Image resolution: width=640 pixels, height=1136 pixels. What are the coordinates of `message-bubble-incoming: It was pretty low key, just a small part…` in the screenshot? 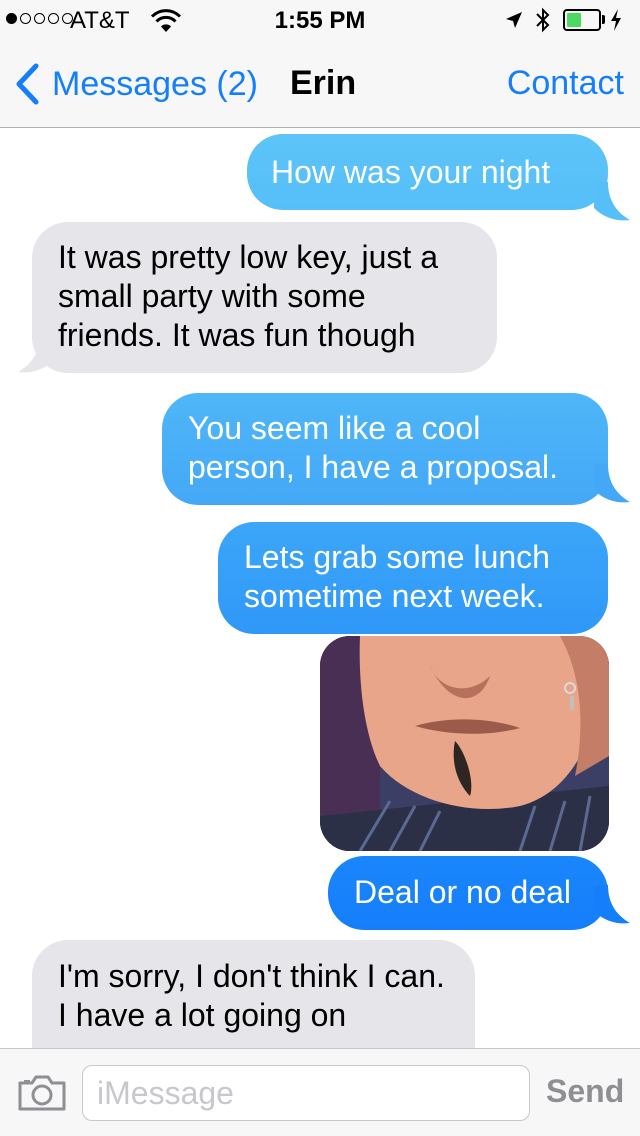 It's located at (264, 297).